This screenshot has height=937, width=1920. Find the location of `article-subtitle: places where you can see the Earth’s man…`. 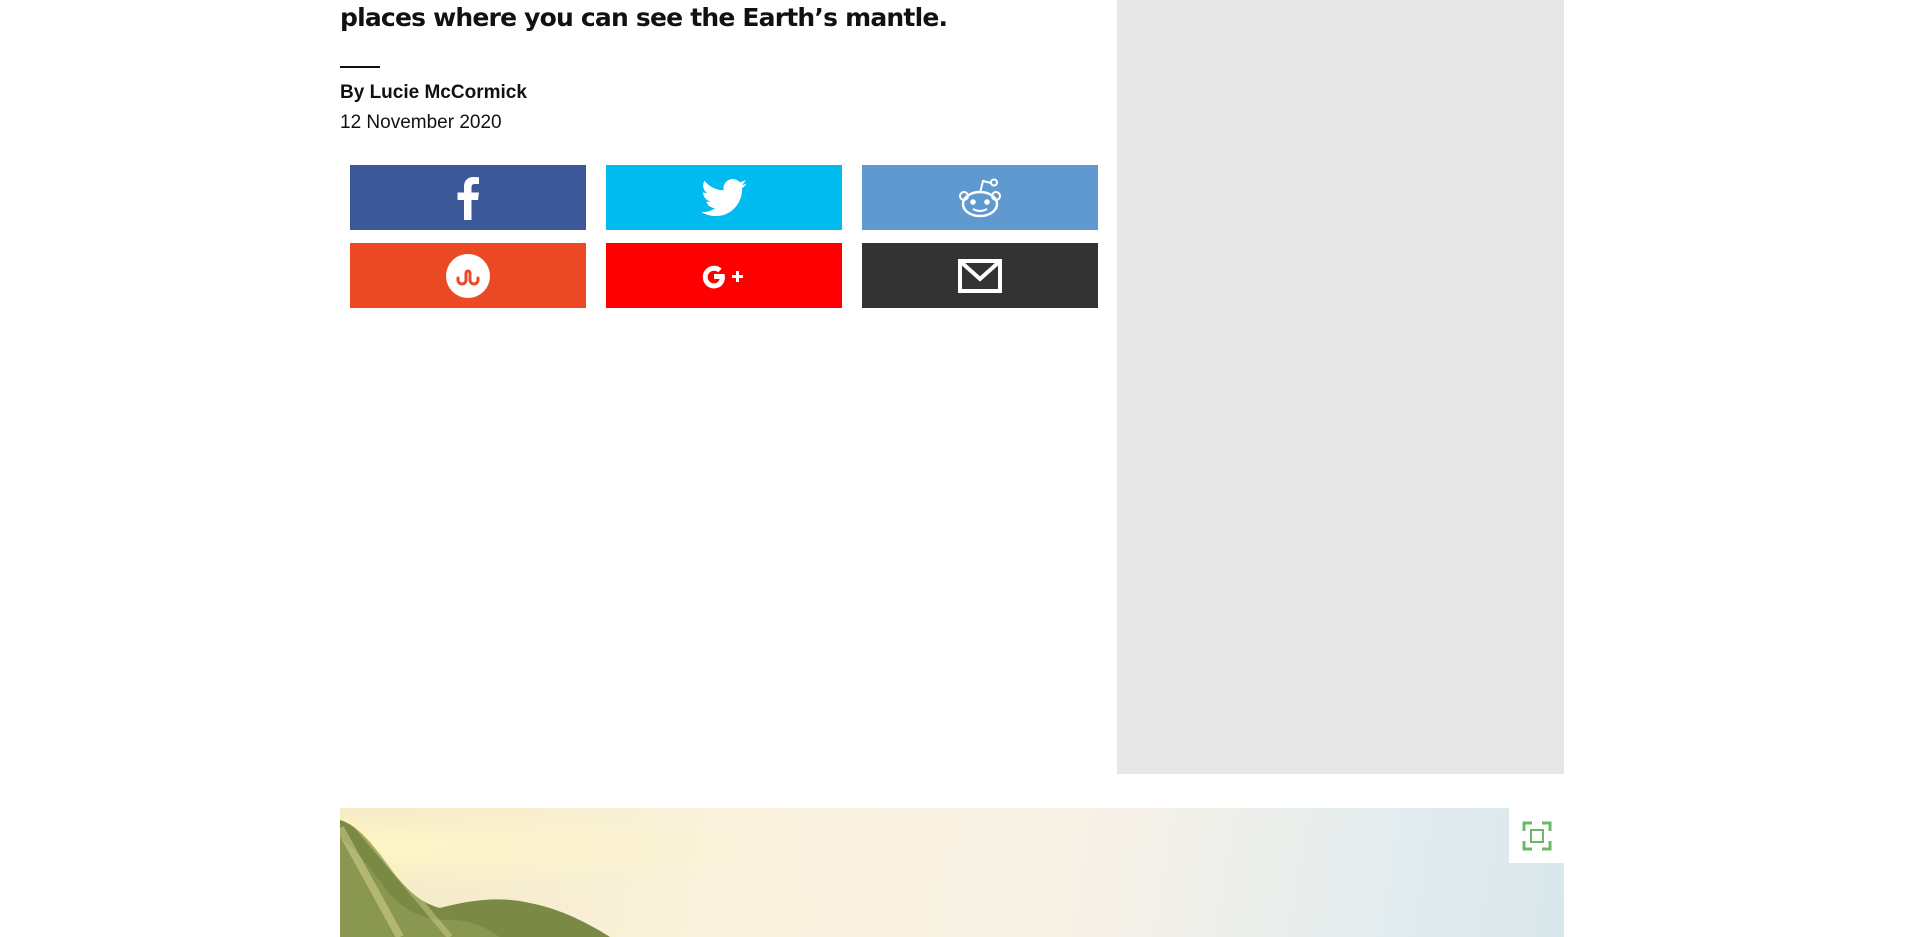

article-subtitle: places where you can see the Earth’s man… is located at coordinates (644, 17).